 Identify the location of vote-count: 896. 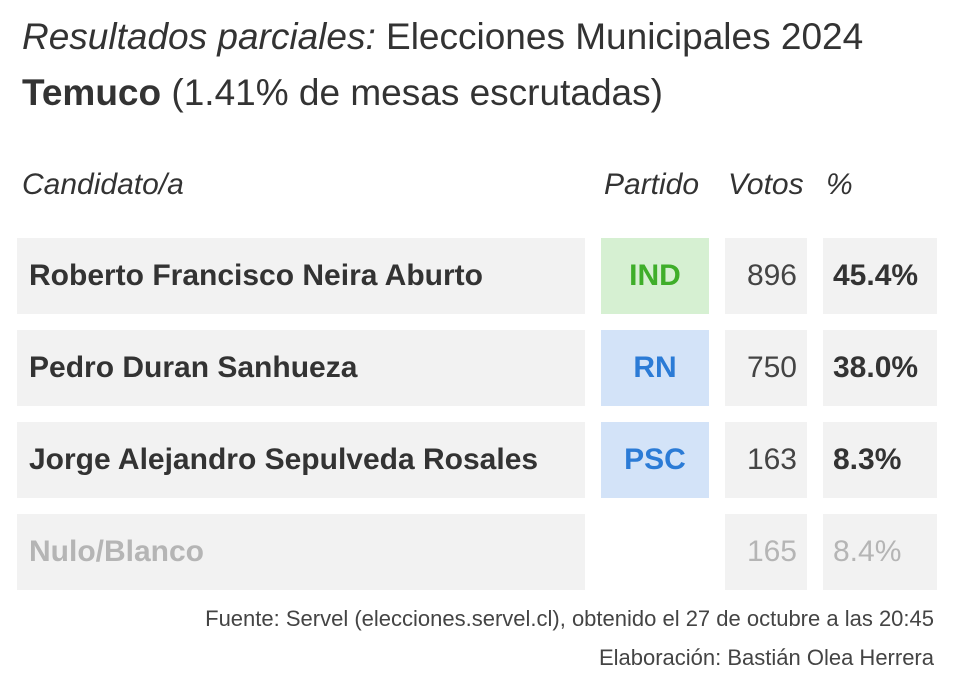
(766, 276).